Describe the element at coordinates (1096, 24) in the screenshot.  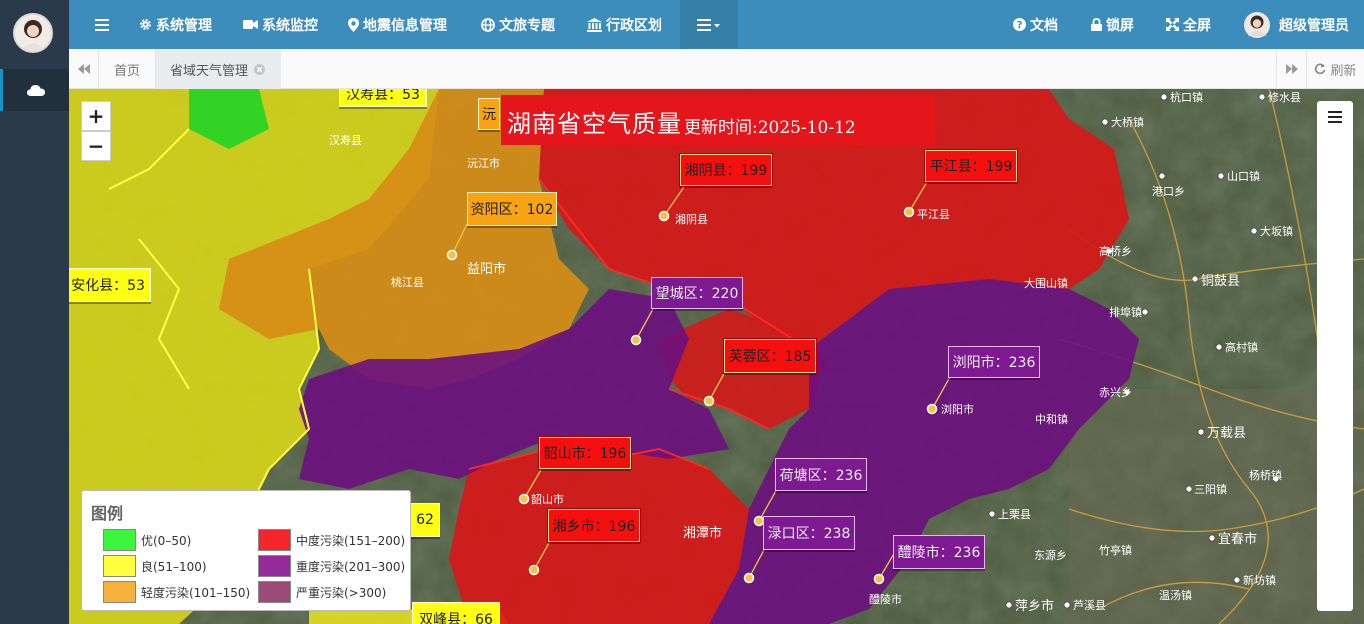
I see `lock-icon` at that location.